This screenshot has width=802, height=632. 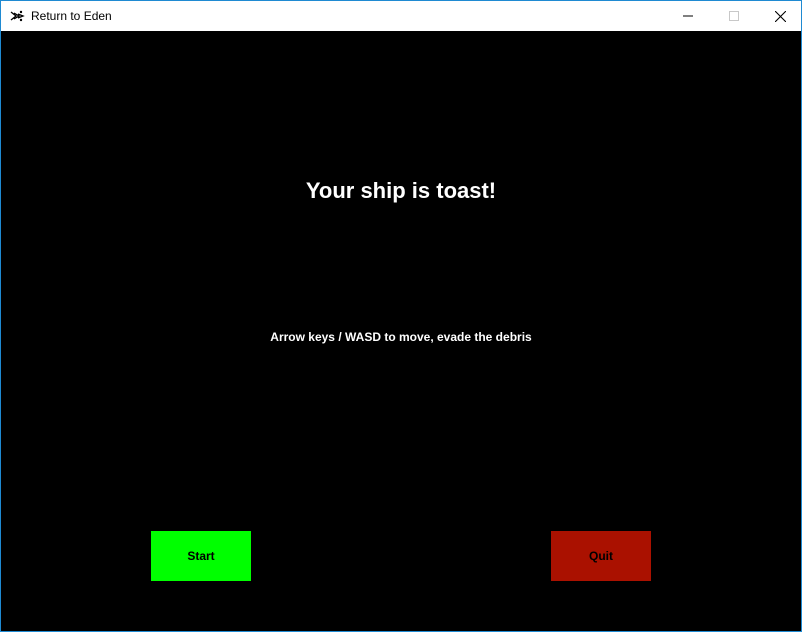 I want to click on start-button: Start, so click(x=201, y=556).